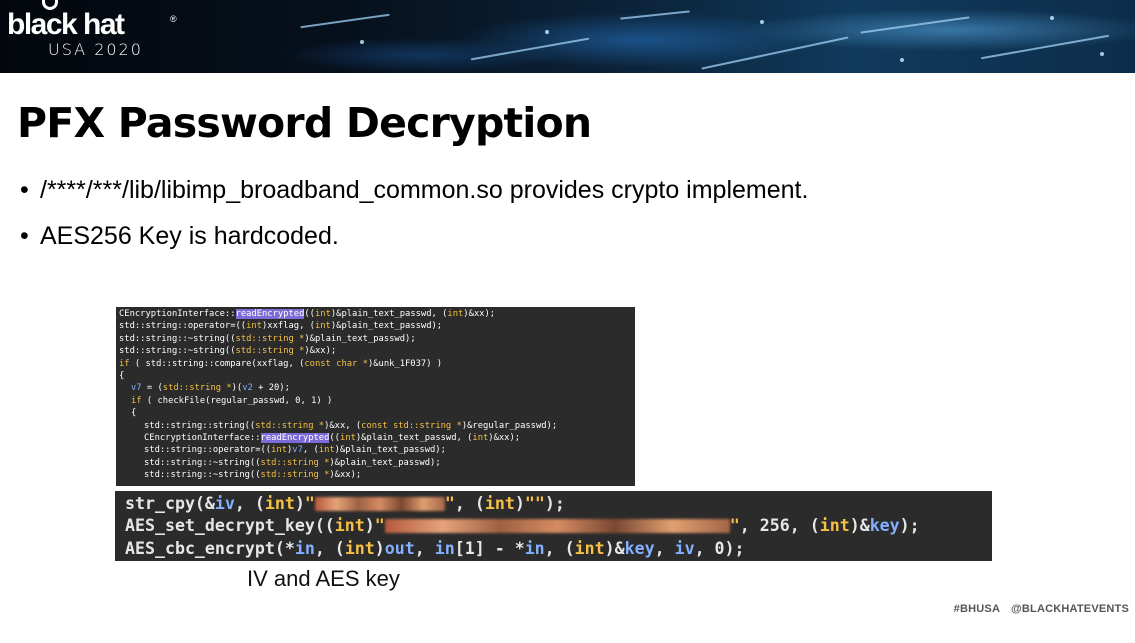  Describe the element at coordinates (554, 503) in the screenshot. I see `code-token: );` at that location.